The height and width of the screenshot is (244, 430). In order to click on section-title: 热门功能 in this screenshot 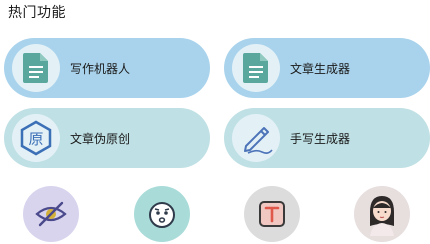, I will do `click(37, 13)`.